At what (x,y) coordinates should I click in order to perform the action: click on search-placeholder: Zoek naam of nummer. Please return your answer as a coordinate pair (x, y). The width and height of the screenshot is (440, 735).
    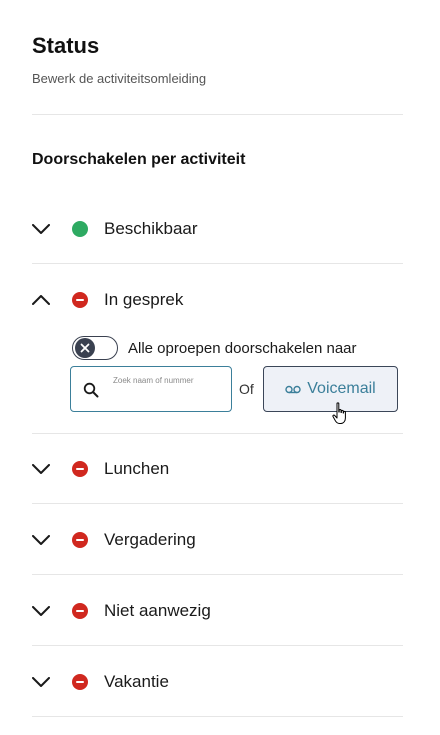
    Looking at the image, I should click on (153, 380).